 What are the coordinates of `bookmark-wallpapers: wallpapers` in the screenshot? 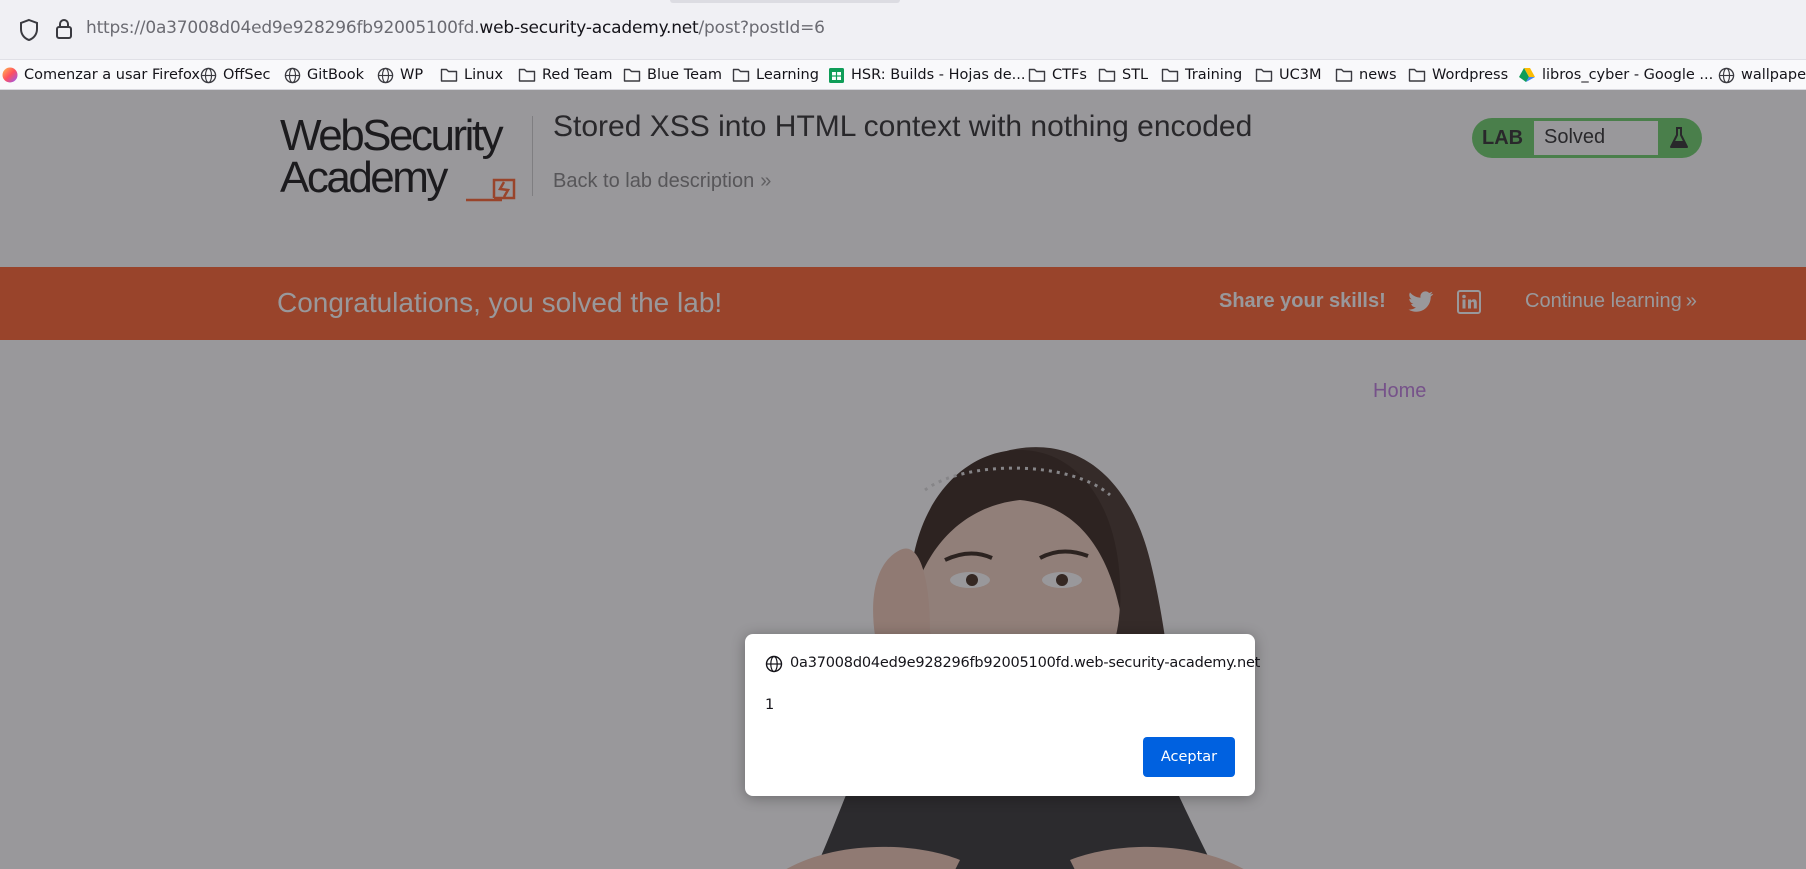 It's located at (1762, 74).